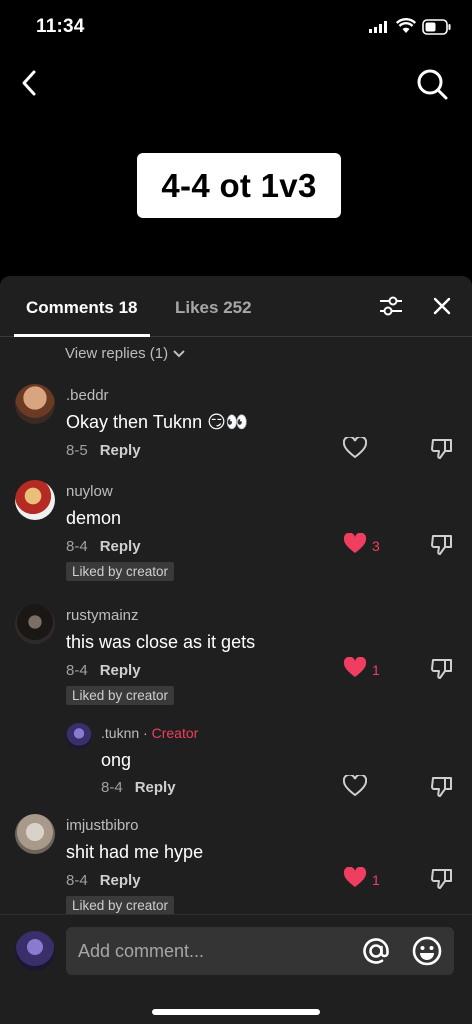 The width and height of the screenshot is (472, 1024). What do you see at coordinates (213, 308) in the screenshot?
I see `tab-likes: Likes 252` at bounding box center [213, 308].